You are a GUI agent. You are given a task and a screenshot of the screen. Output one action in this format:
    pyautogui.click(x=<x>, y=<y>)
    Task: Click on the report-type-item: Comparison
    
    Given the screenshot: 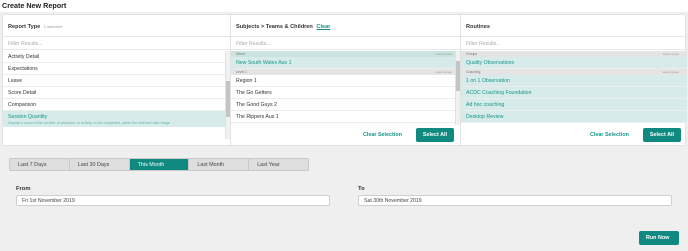 What is the action you would take?
    pyautogui.click(x=116, y=105)
    